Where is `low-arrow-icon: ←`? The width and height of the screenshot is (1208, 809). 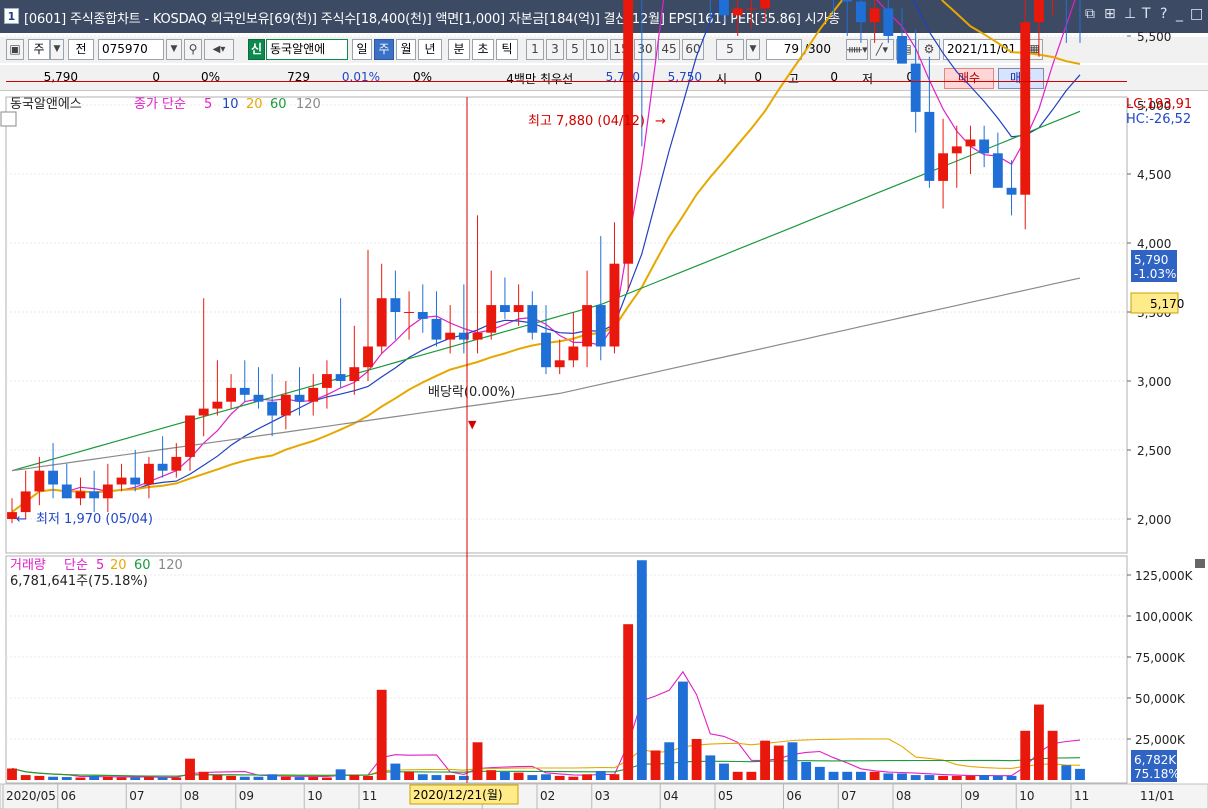 low-arrow-icon: ← is located at coordinates (21, 519).